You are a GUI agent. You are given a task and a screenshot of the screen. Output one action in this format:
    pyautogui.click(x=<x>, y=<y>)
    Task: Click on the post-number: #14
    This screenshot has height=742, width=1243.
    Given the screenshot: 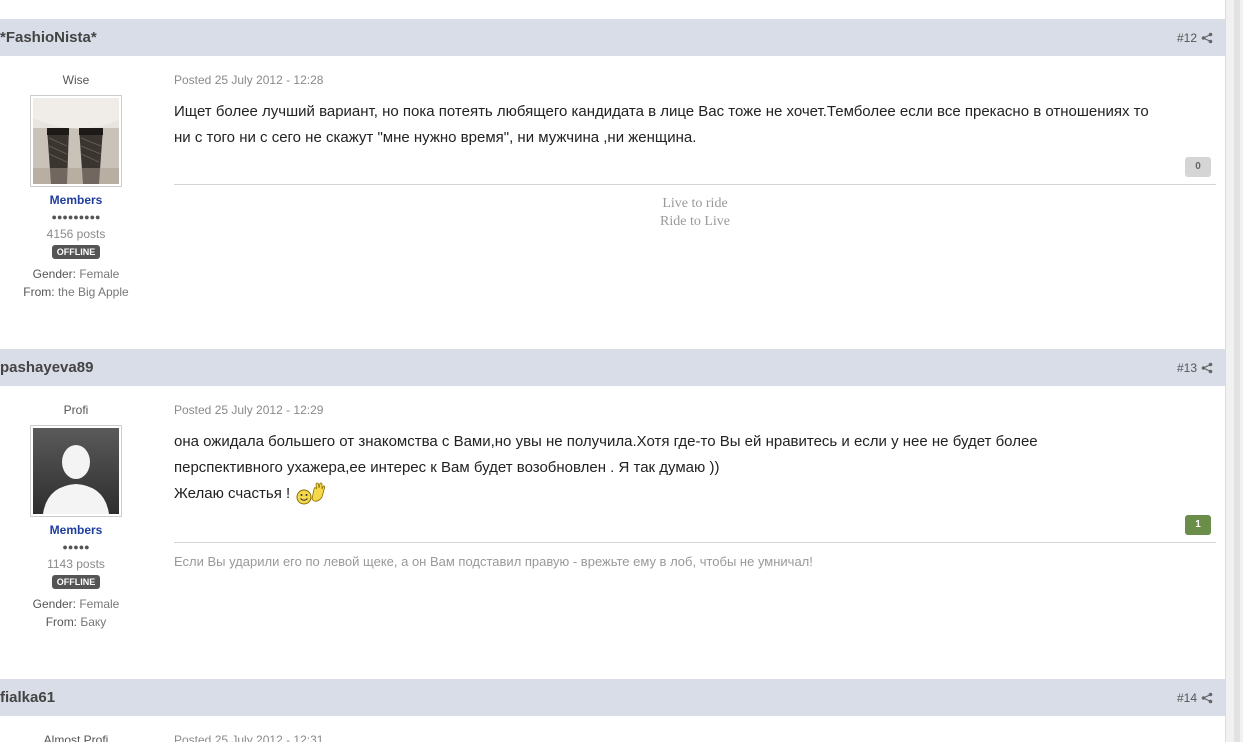 What is the action you would take?
    pyautogui.click(x=1187, y=698)
    